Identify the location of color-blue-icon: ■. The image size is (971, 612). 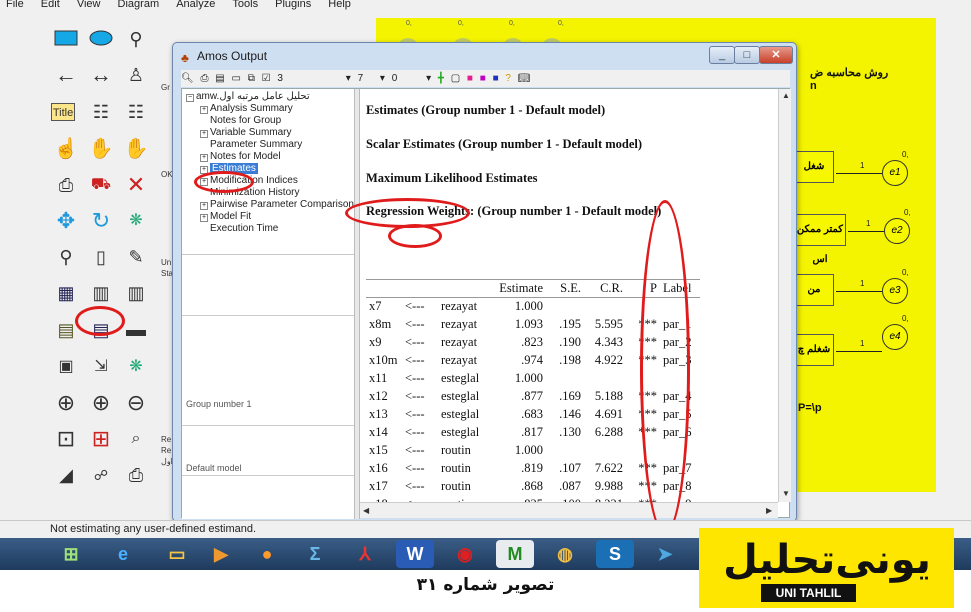
(496, 78).